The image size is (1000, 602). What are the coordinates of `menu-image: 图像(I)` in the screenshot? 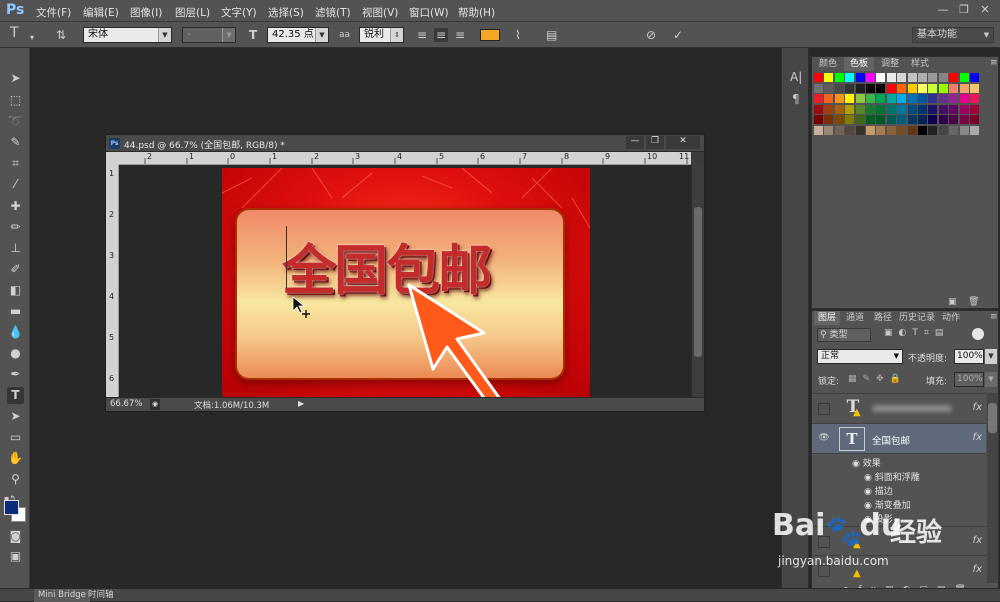 It's located at (146, 12).